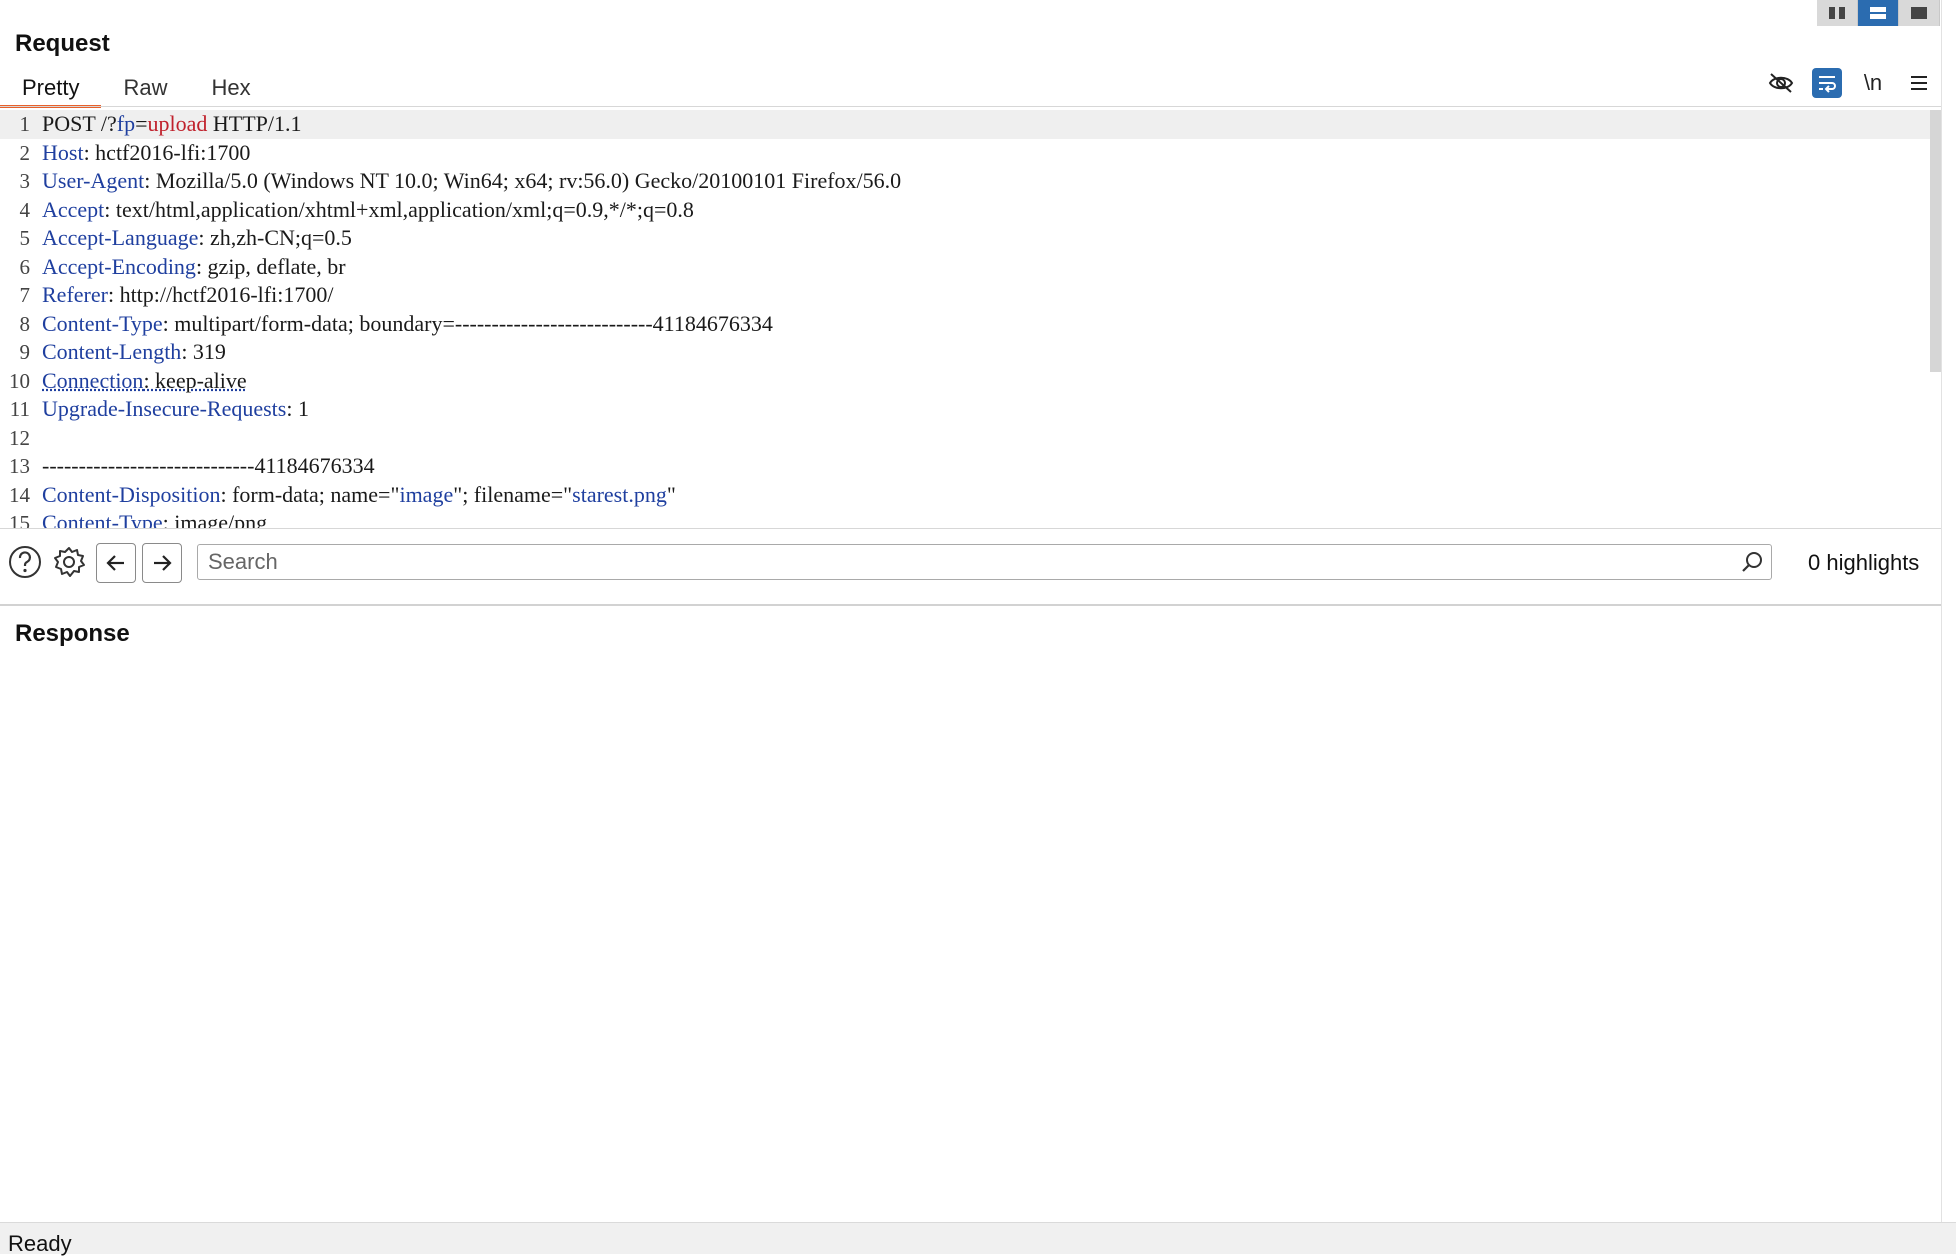 The height and width of the screenshot is (1257, 1956). What do you see at coordinates (21, 352) in the screenshot?
I see `line-number: 9` at bounding box center [21, 352].